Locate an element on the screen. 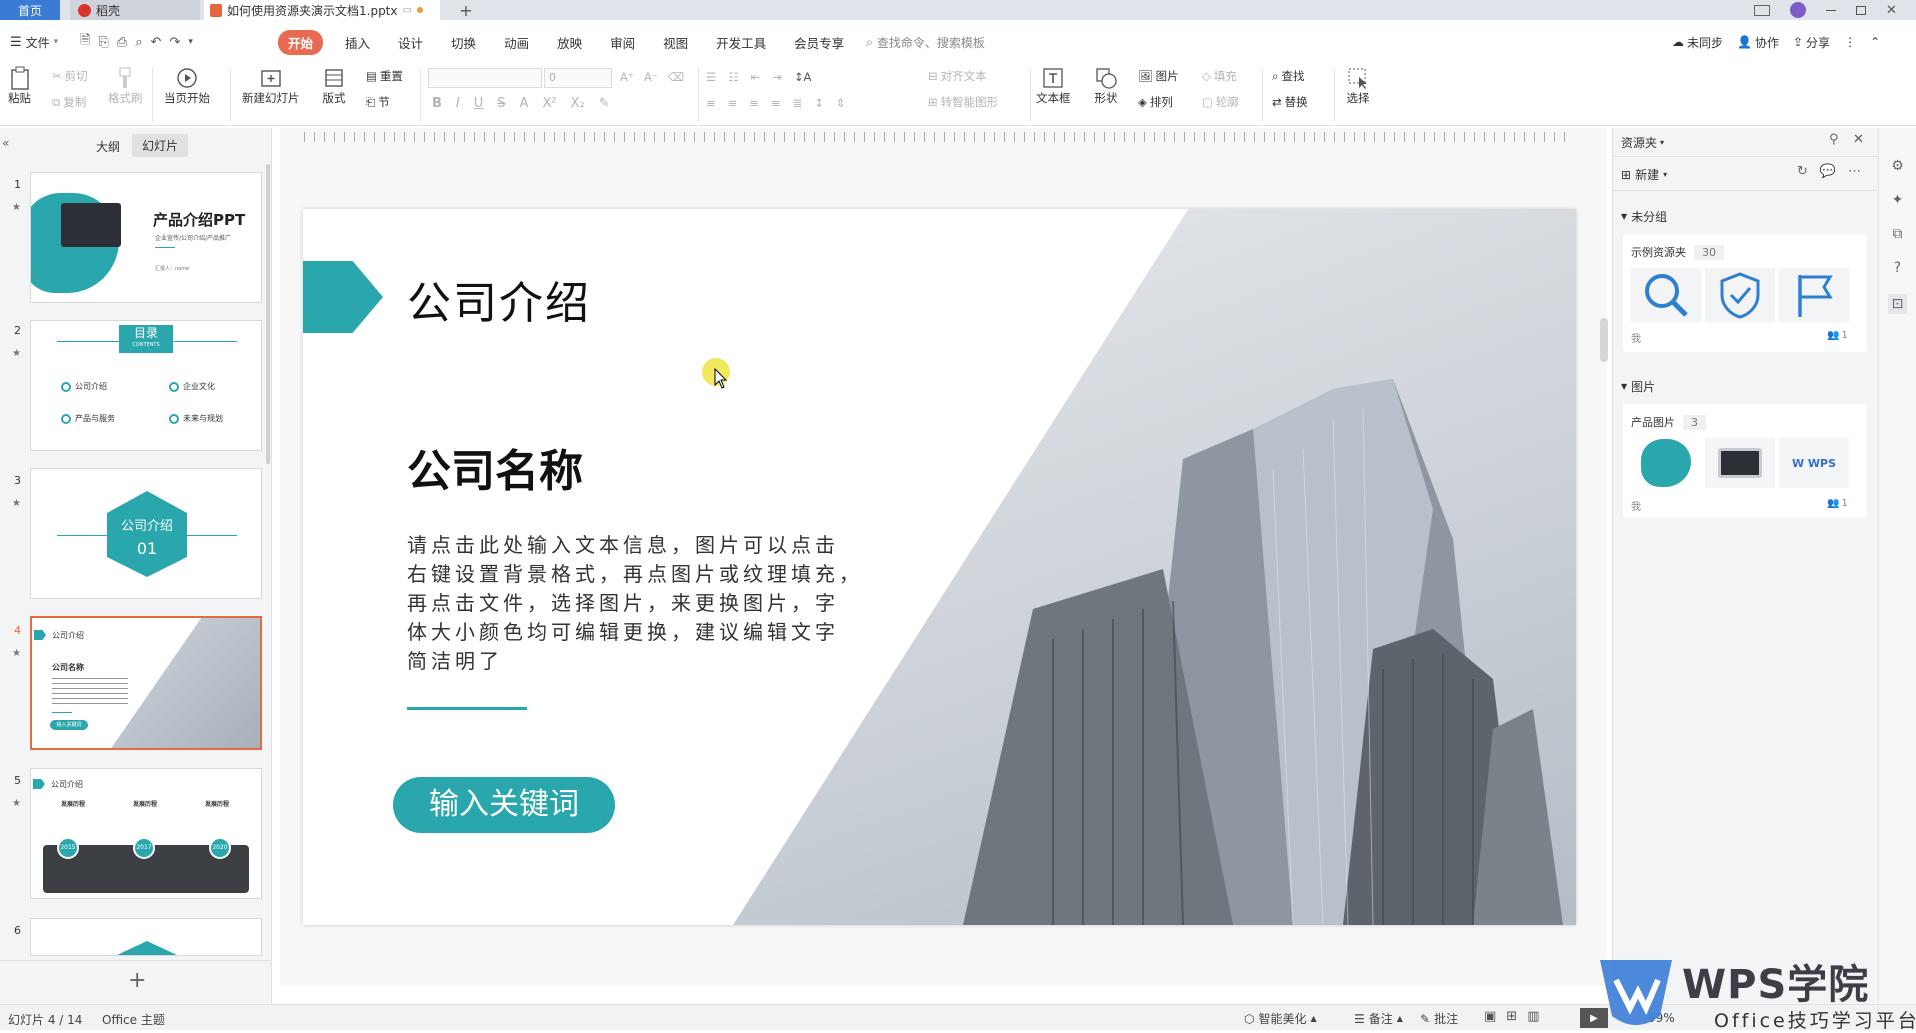  smart-beautify-button: ⬡ 智能美化 ▲ is located at coordinates (1280, 1018).